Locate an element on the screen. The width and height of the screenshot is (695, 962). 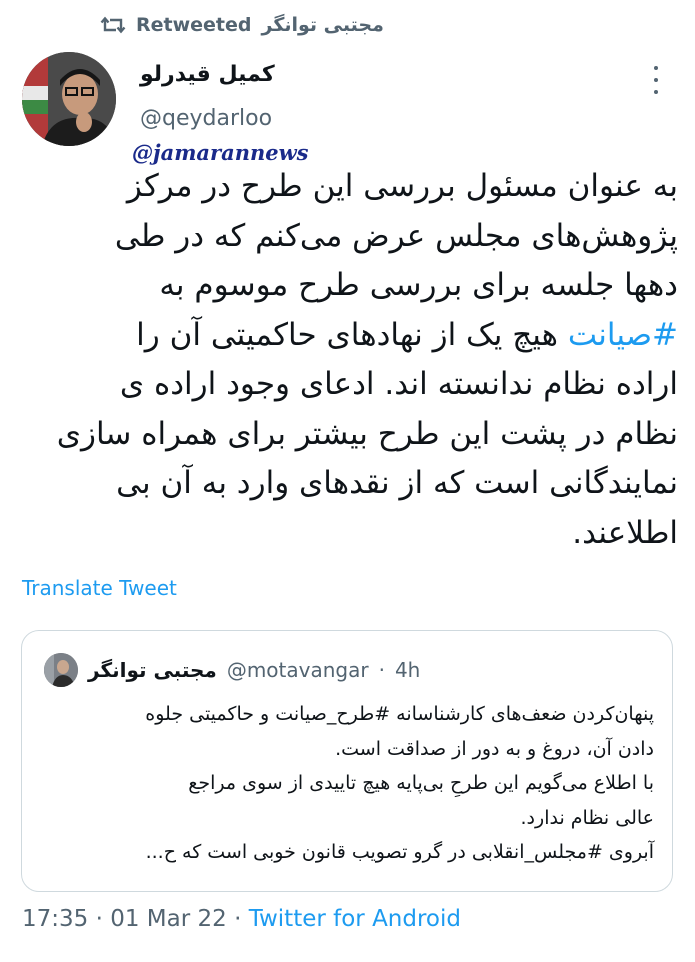
tweet-line: #صیانت هیچ یک از نهادهای حاکمیتی آن را is located at coordinates (348, 336).